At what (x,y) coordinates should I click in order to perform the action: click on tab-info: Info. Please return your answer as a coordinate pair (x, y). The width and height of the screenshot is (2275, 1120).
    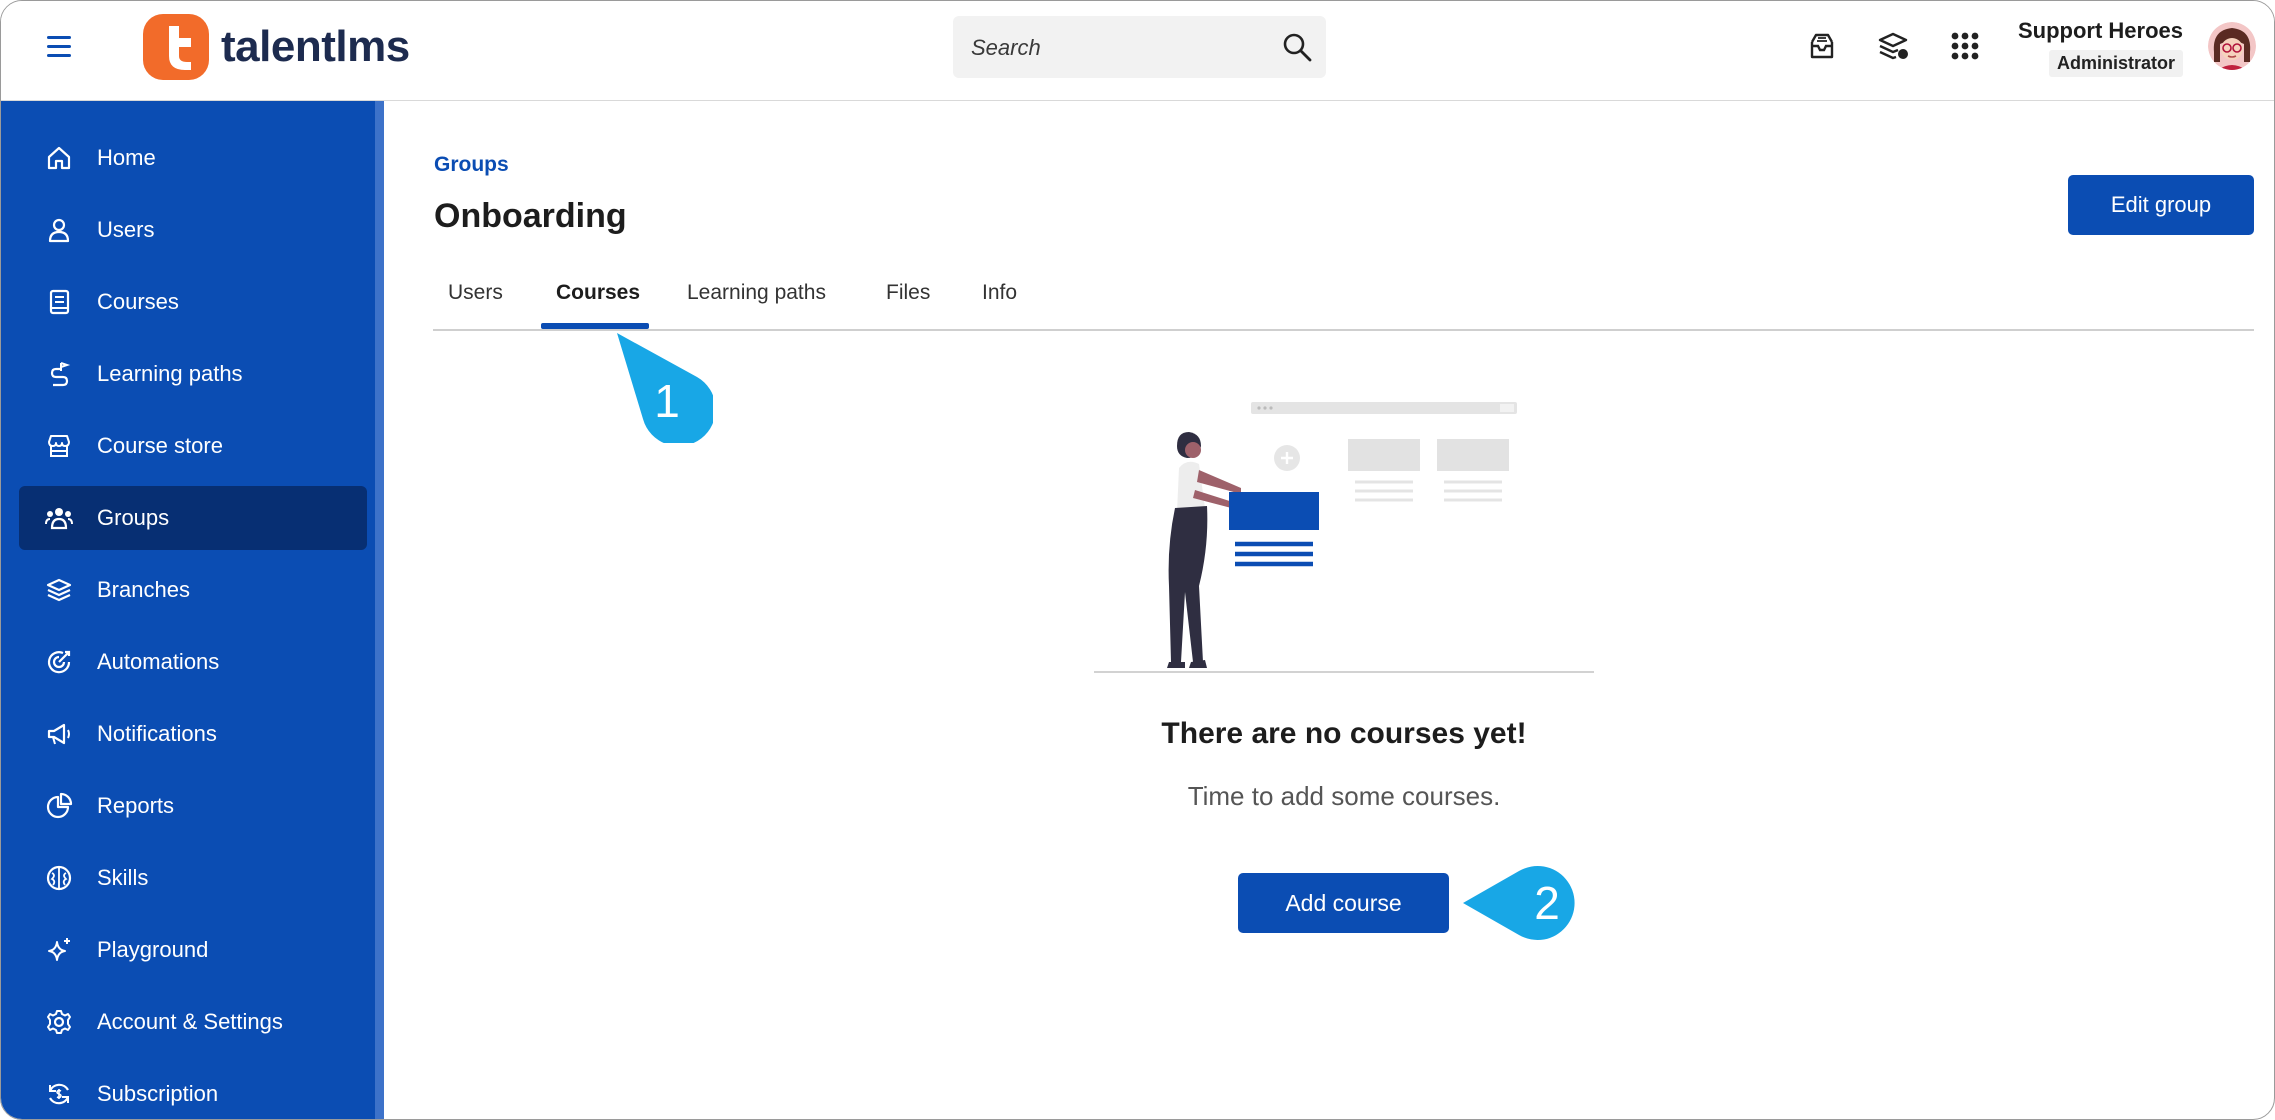
    Looking at the image, I should click on (999, 293).